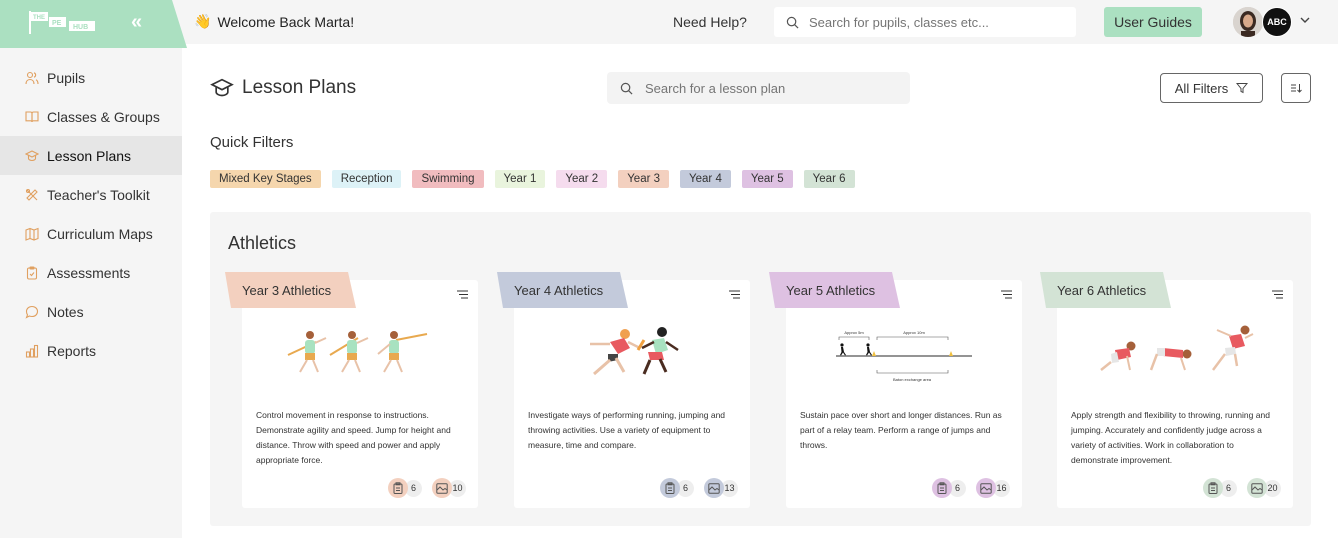 The image size is (1338, 538). I want to click on relay-baton-pass-illustration, so click(634, 351).